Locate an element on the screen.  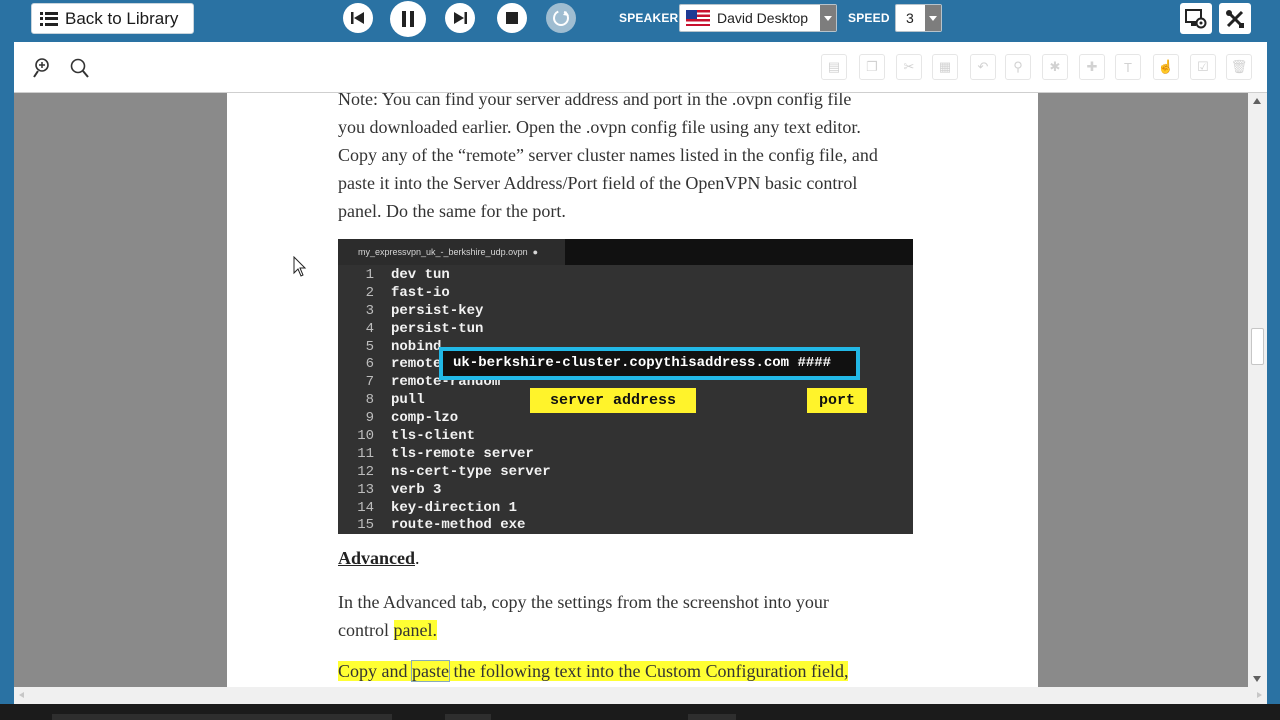
note-line: panel. Do the same for the port. is located at coordinates (452, 211).